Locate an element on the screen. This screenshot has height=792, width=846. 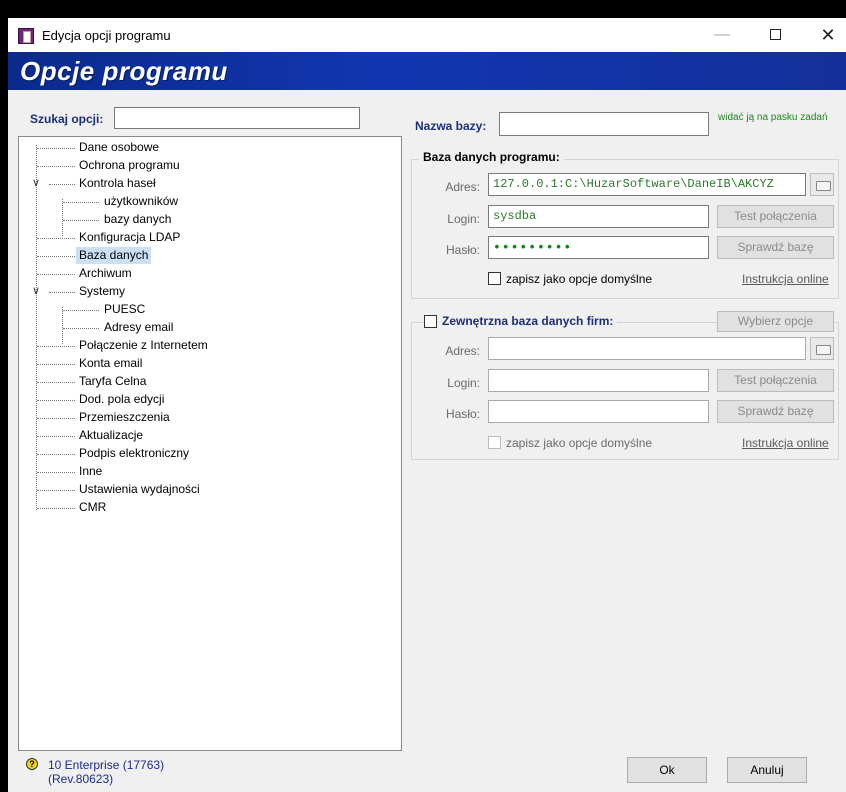
tree-item-konfiguracja-ldap: Konfiguracja LDAP is located at coordinates (209, 237).